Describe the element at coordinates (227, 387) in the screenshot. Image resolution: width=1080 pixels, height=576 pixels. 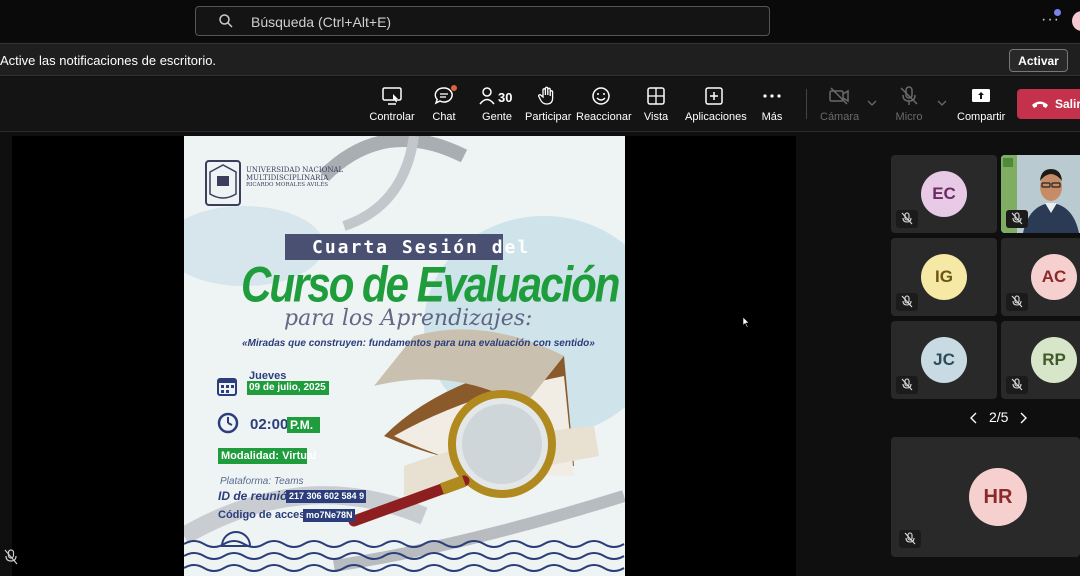
I see `calendar-icon` at that location.